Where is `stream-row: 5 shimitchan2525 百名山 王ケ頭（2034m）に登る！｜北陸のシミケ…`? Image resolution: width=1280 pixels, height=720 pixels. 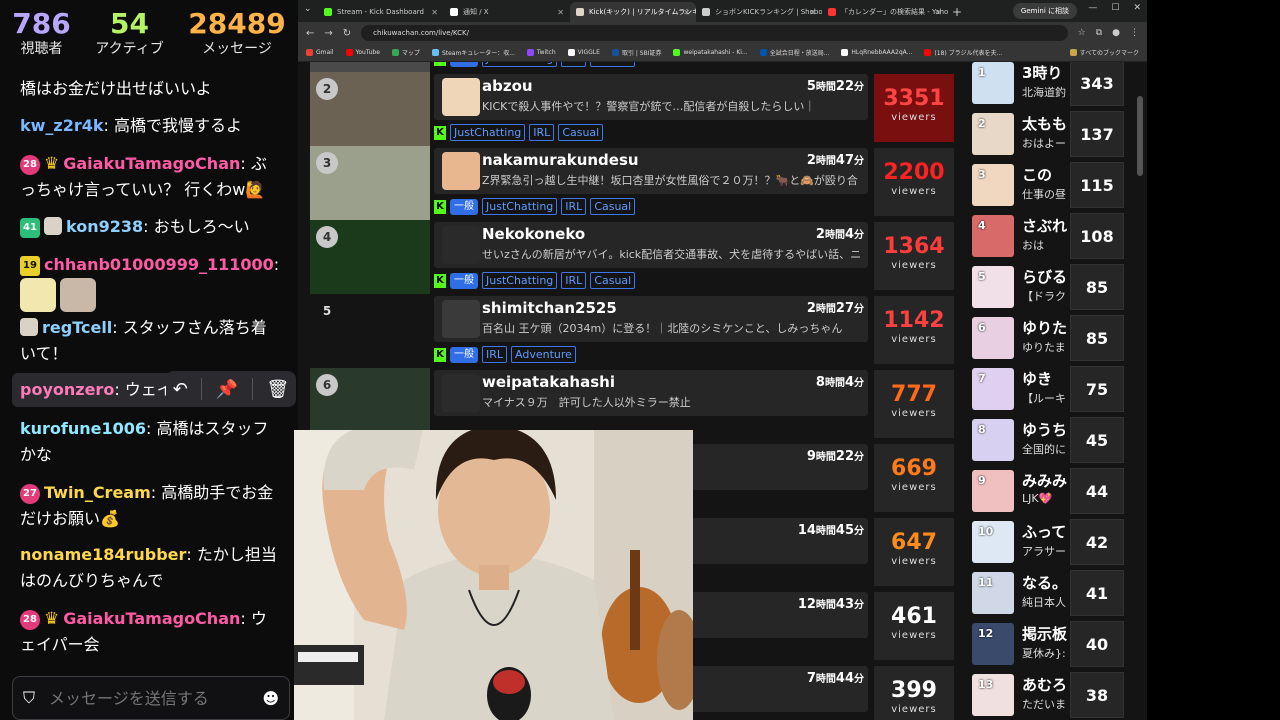 stream-row: 5 shimitchan2525 百名山 王ケ頭（2034m）に登る！｜北陸のシミケ… is located at coordinates (634, 331).